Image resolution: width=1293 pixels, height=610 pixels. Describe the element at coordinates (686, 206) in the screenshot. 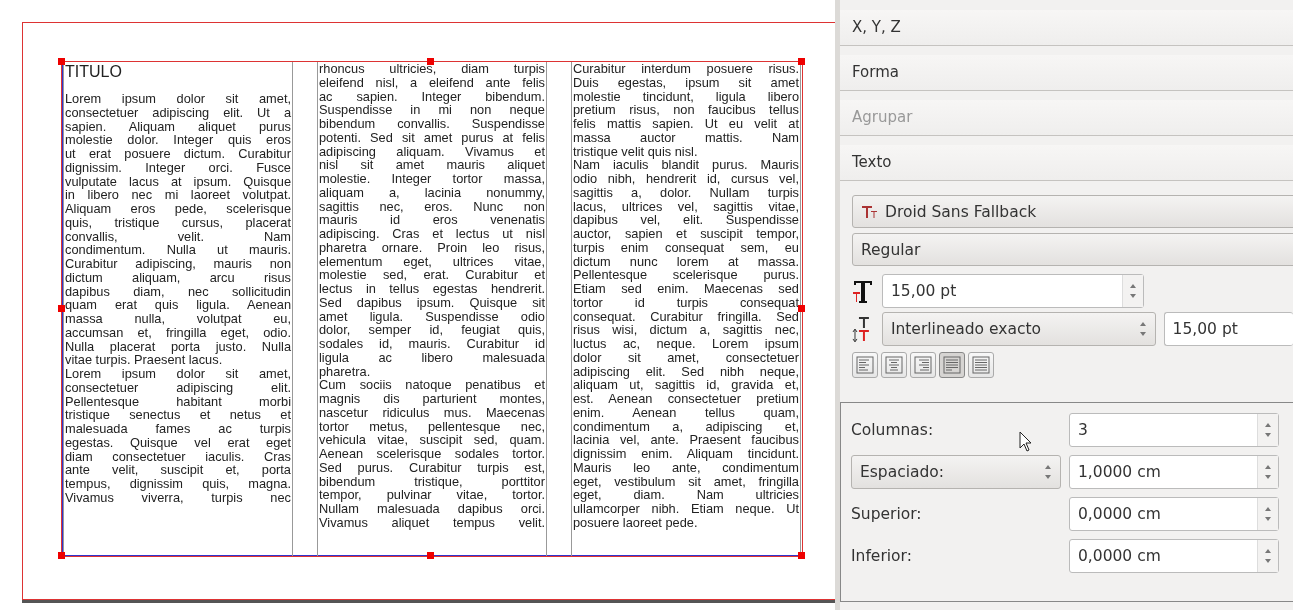

I see `text-line: lacus, ultrices vel, sagittis vitae,` at that location.